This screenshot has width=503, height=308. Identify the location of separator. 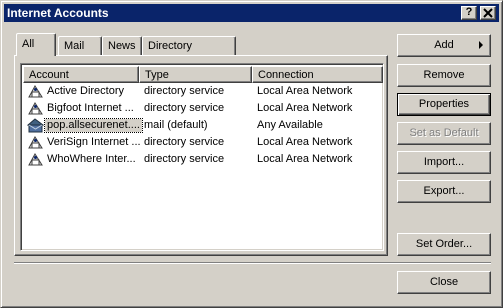
(252, 263).